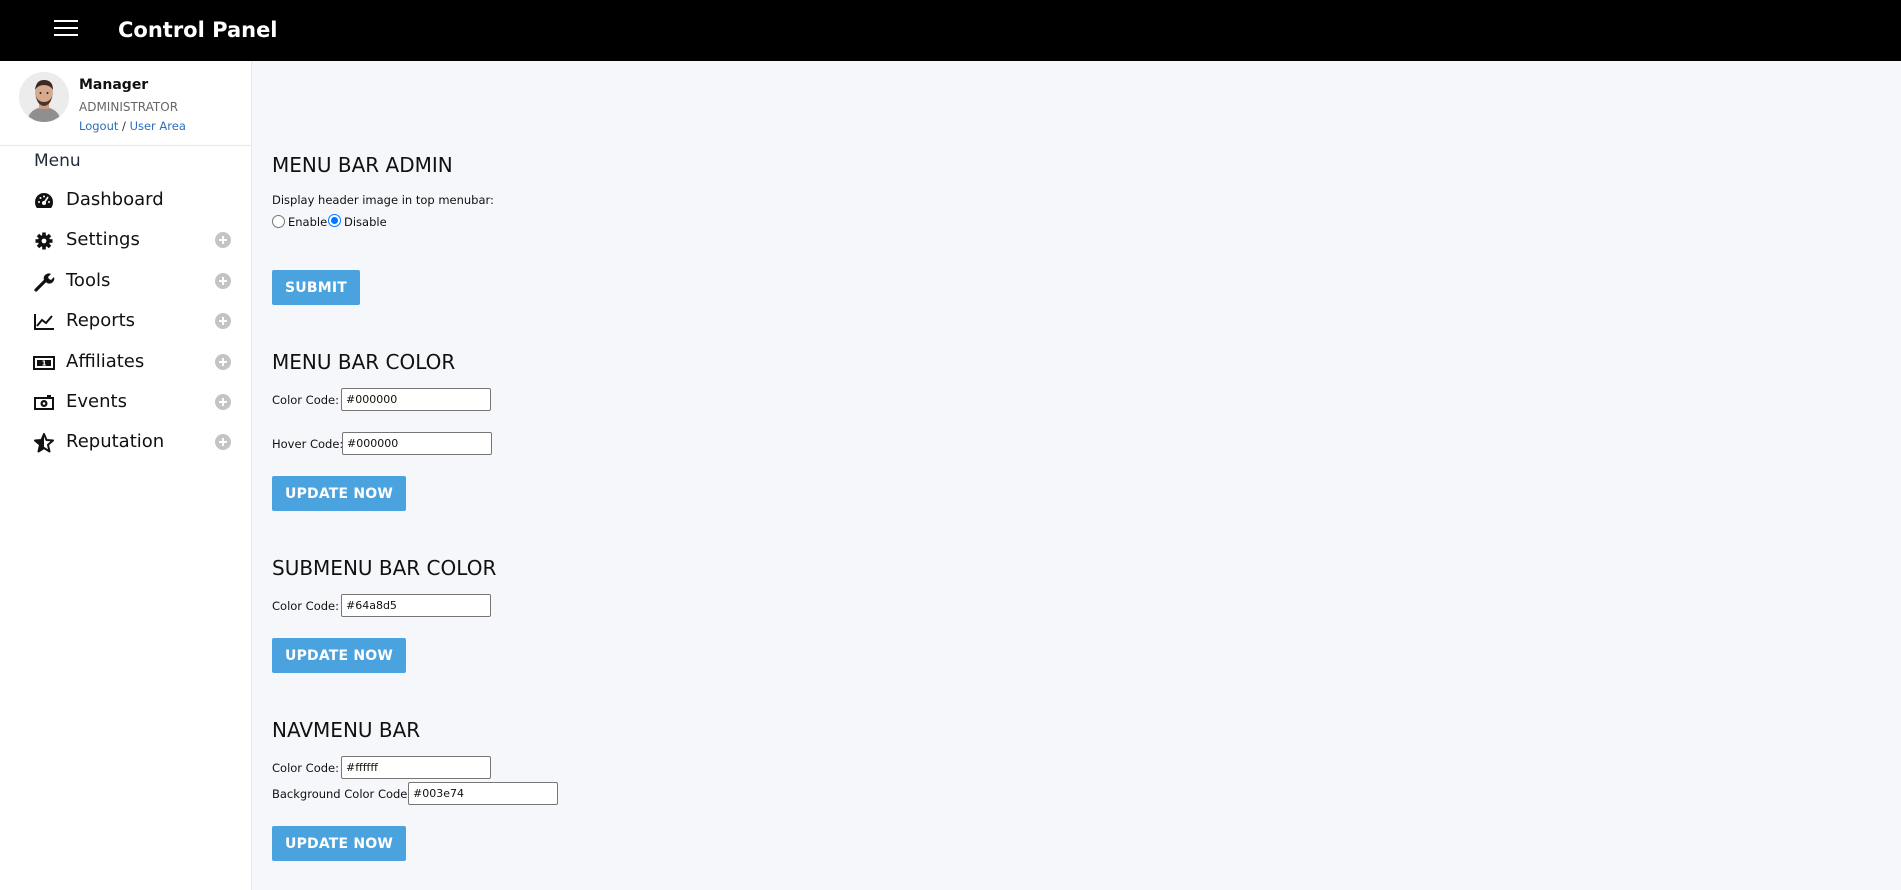 Image resolution: width=1901 pixels, height=890 pixels. What do you see at coordinates (125, 282) in the screenshot?
I see `sidebar-item-tools: Tools` at bounding box center [125, 282].